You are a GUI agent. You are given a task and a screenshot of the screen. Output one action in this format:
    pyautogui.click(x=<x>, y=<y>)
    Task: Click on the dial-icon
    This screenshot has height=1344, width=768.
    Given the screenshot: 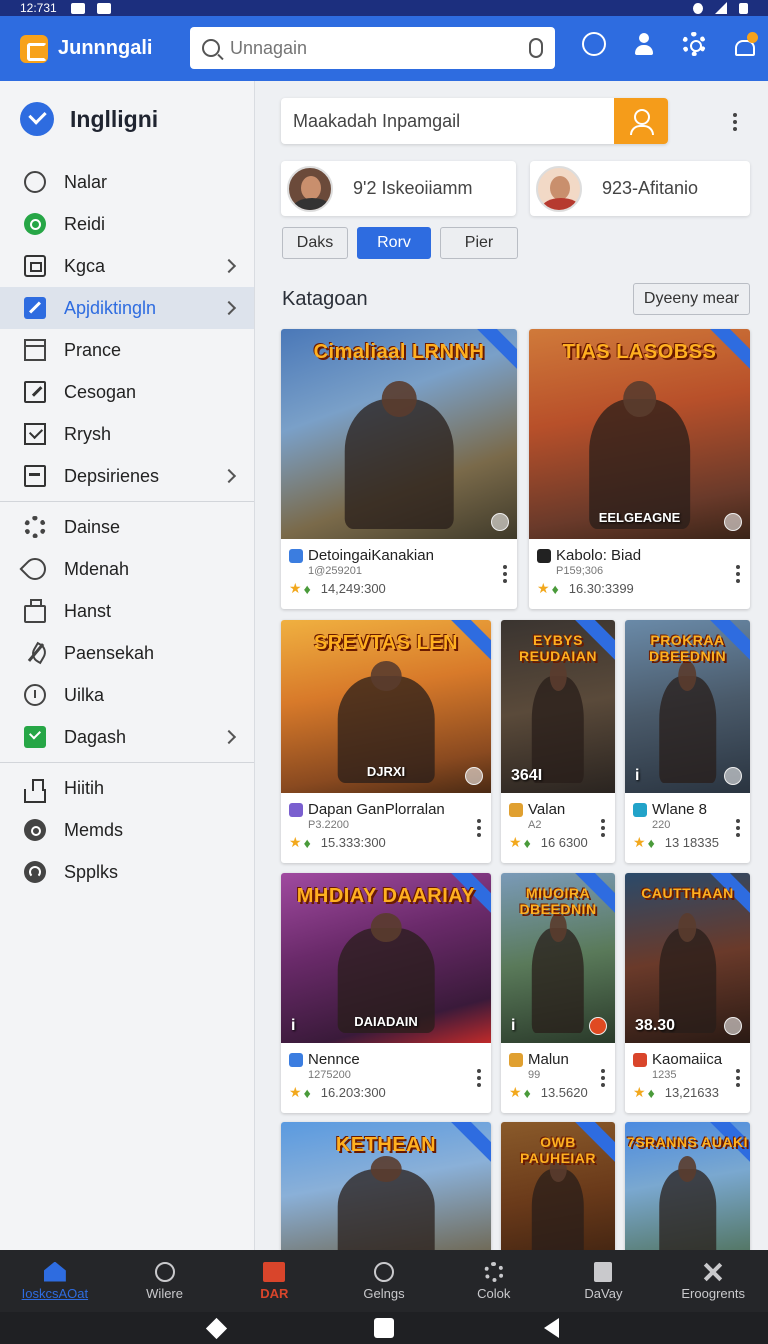 What is the action you would take?
    pyautogui.click(x=35, y=695)
    